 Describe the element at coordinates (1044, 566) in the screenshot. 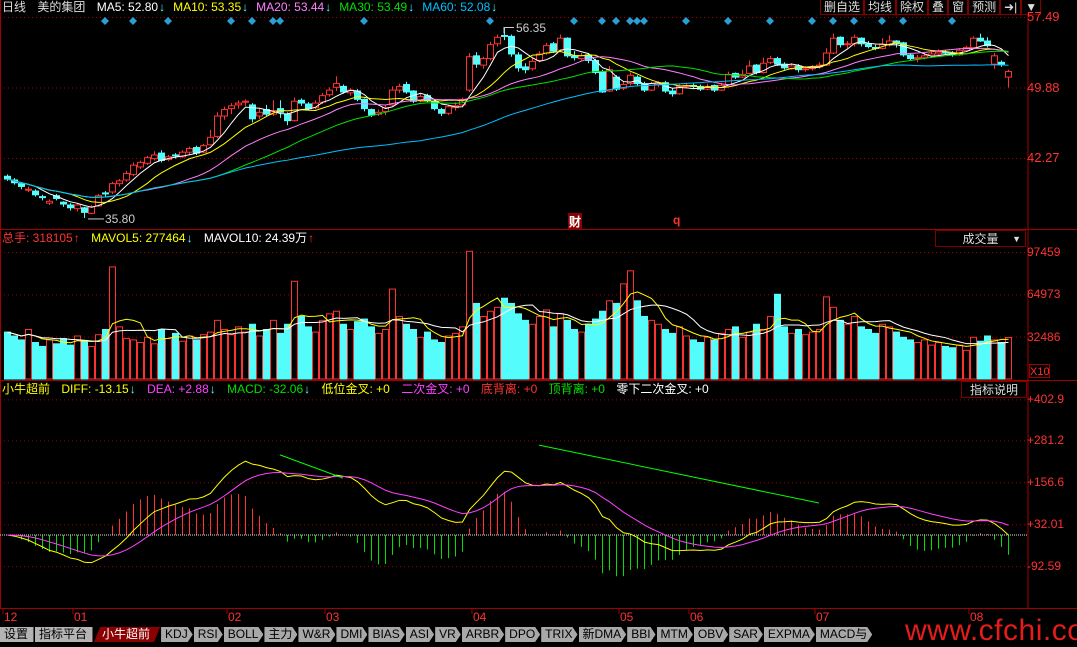

I see `macd-tick-label: -92.59` at that location.